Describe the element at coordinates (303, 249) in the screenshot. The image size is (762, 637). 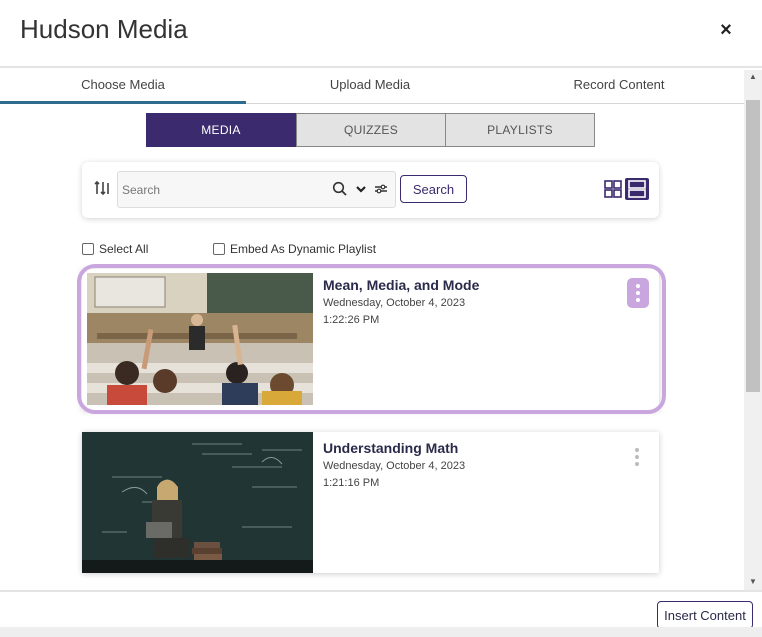
I see `embed-playlist-label: Embed As Dynamic Playlist` at that location.